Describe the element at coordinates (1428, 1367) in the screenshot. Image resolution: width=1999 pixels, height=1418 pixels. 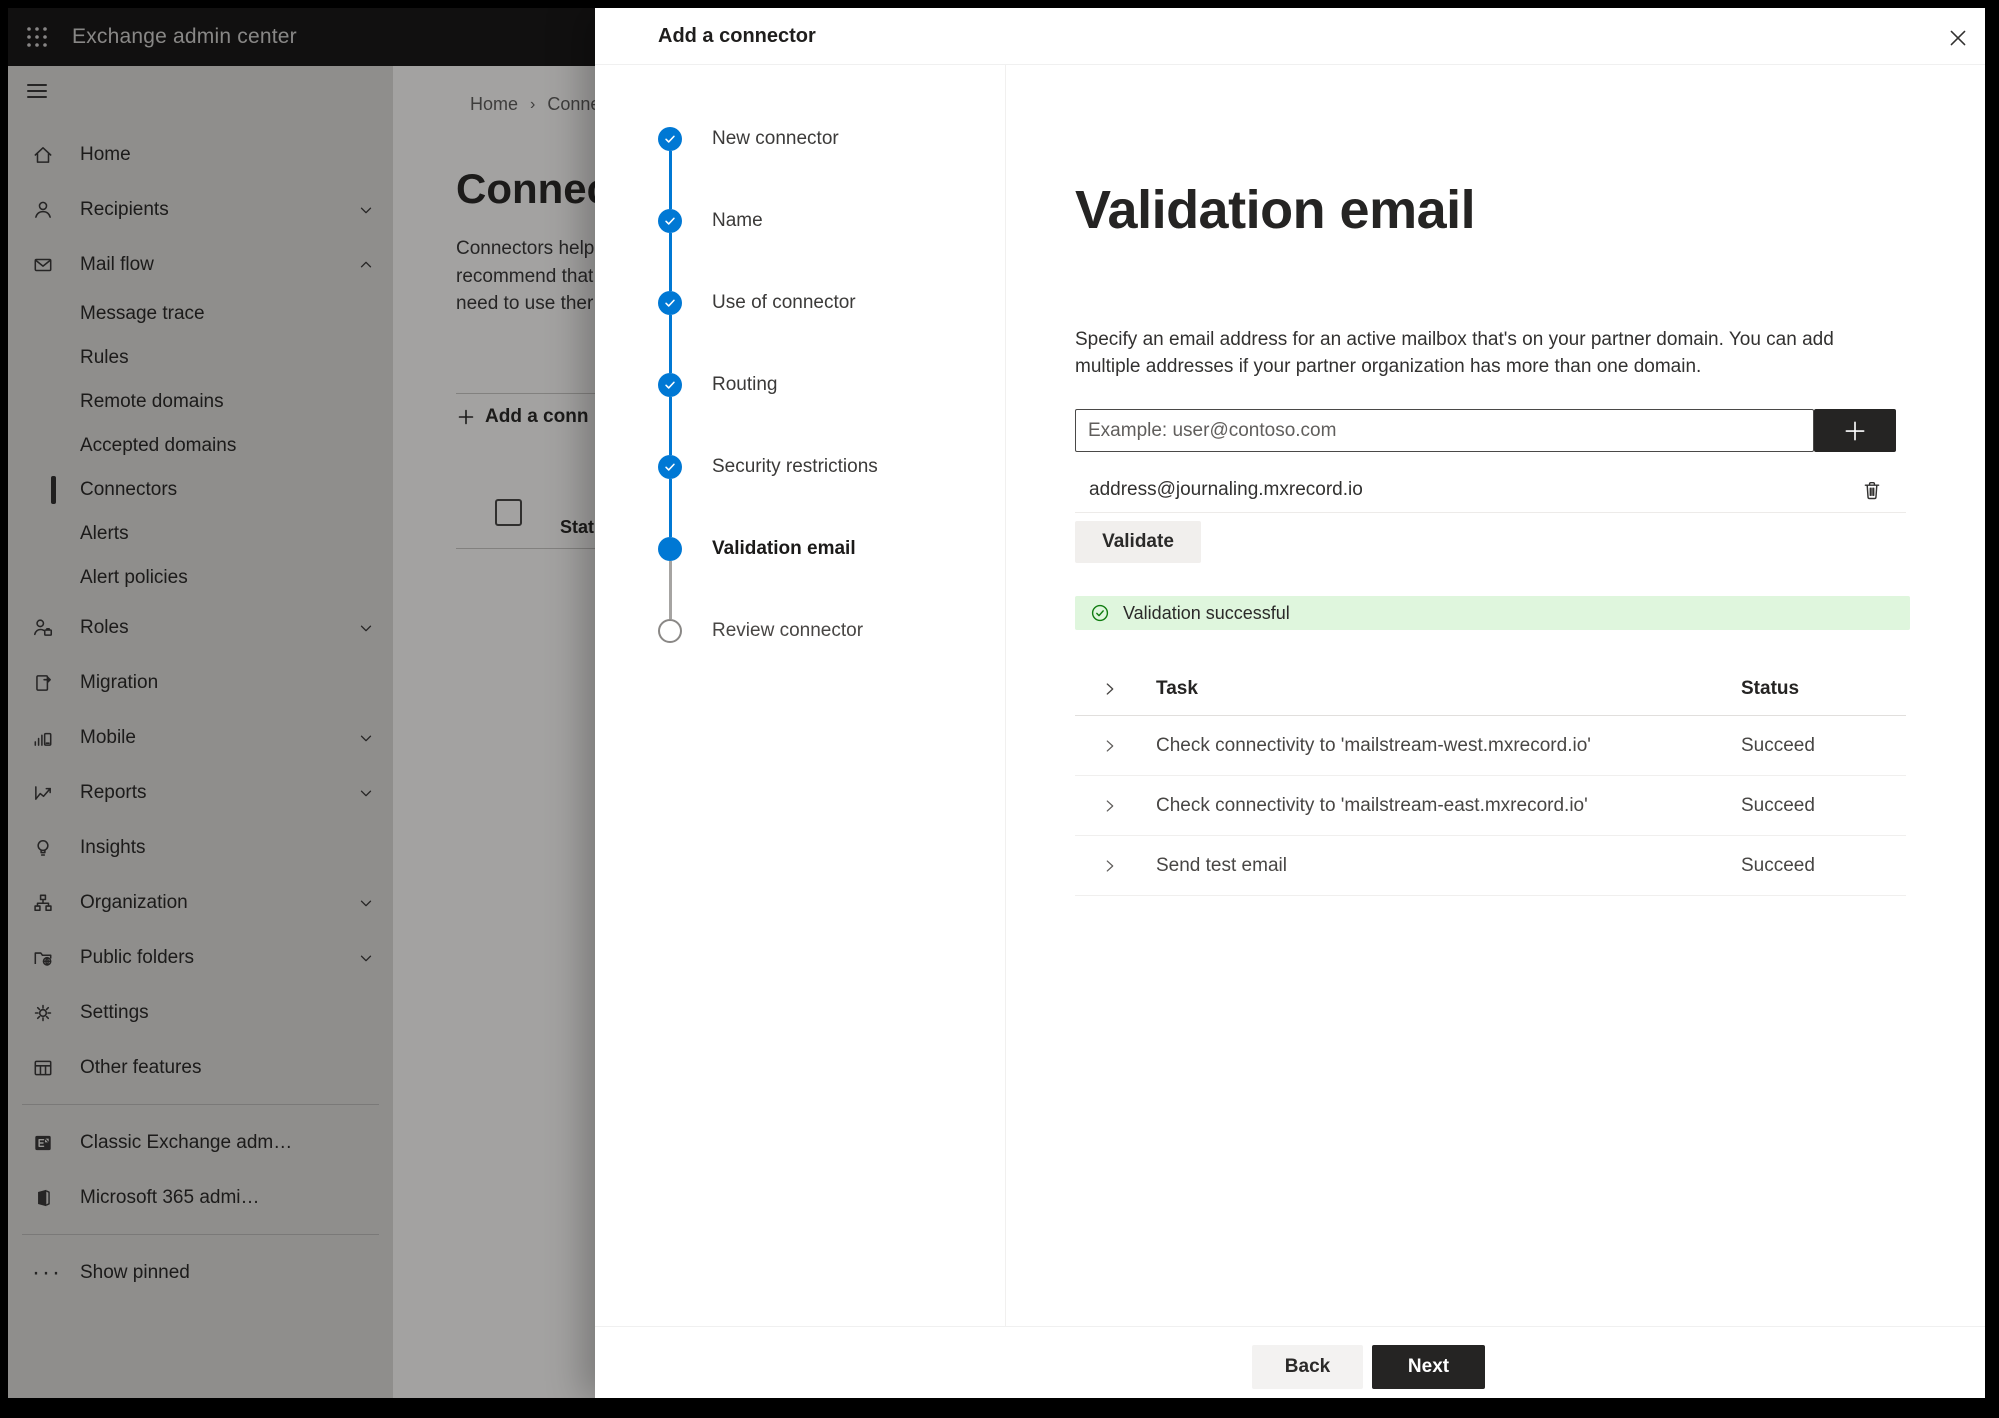
I see `next-button: Next` at that location.